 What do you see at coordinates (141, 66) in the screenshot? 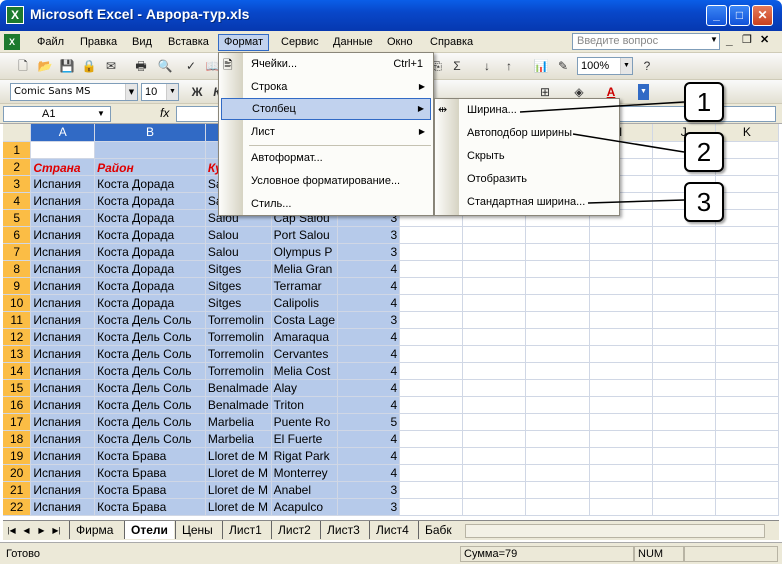
I see `print-icon: 🖶` at bounding box center [141, 66].